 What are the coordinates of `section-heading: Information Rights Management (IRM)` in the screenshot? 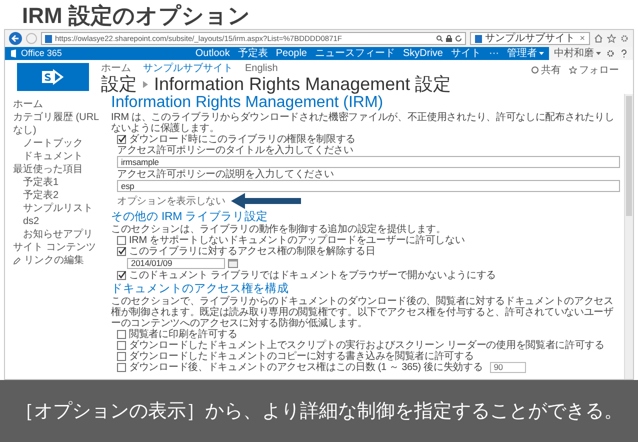 It's located at (247, 103).